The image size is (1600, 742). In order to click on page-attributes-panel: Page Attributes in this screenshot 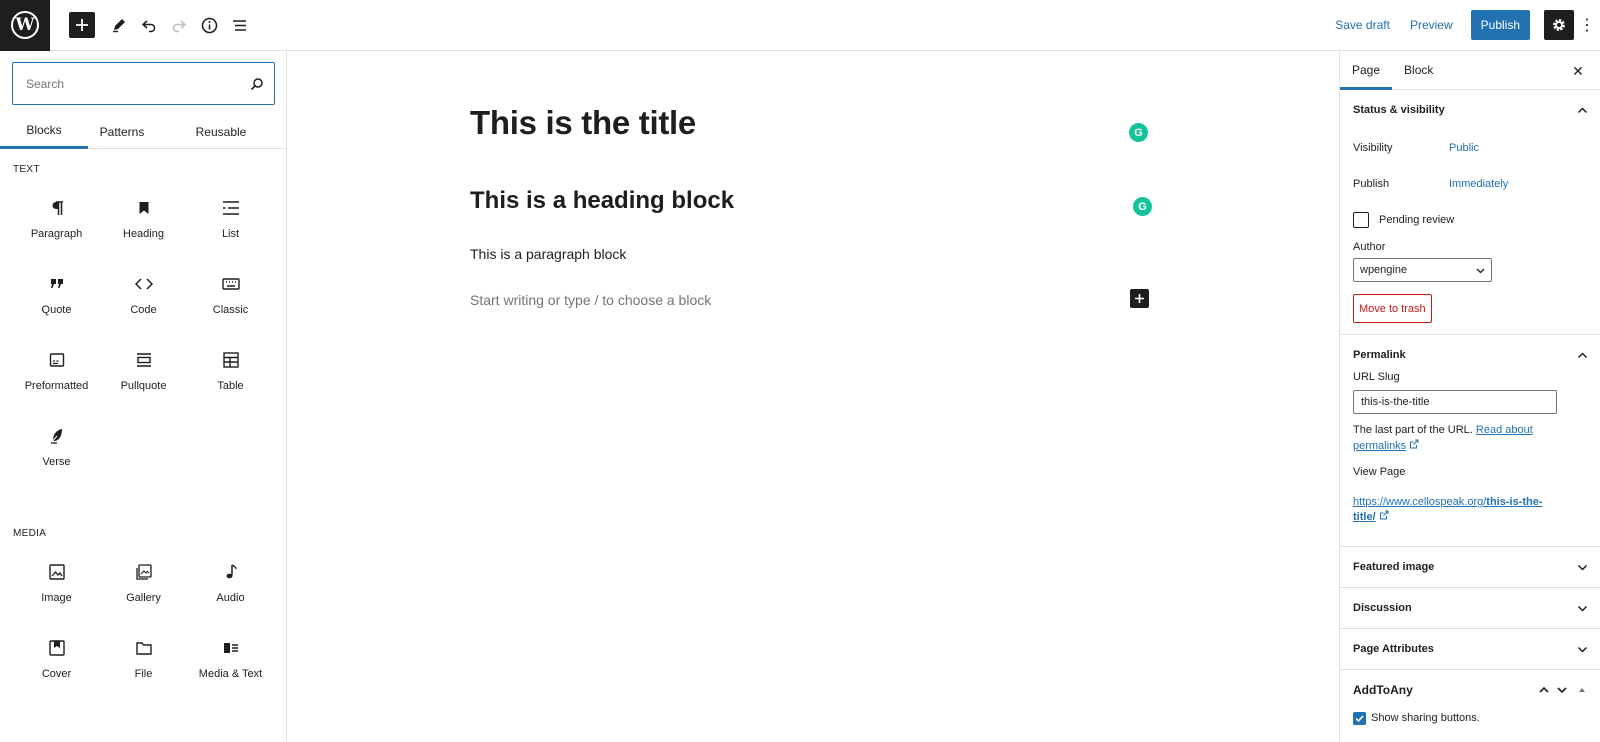, I will do `click(1470, 649)`.